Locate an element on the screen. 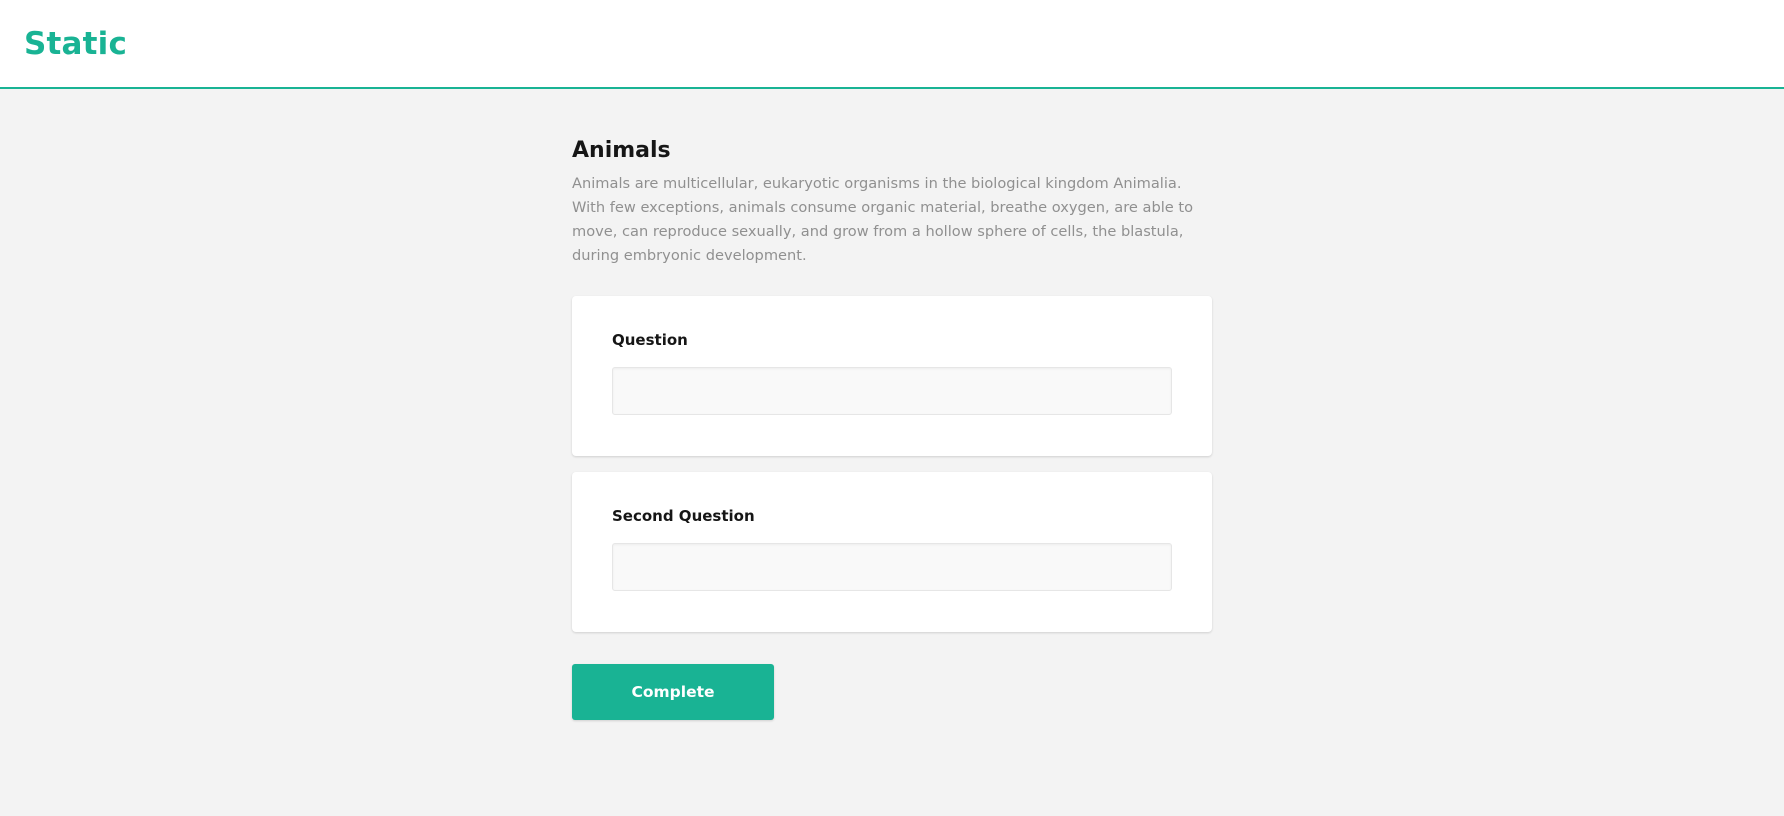 This screenshot has height=816, width=1784. question-panel-2: Second Question is located at coordinates (892, 552).